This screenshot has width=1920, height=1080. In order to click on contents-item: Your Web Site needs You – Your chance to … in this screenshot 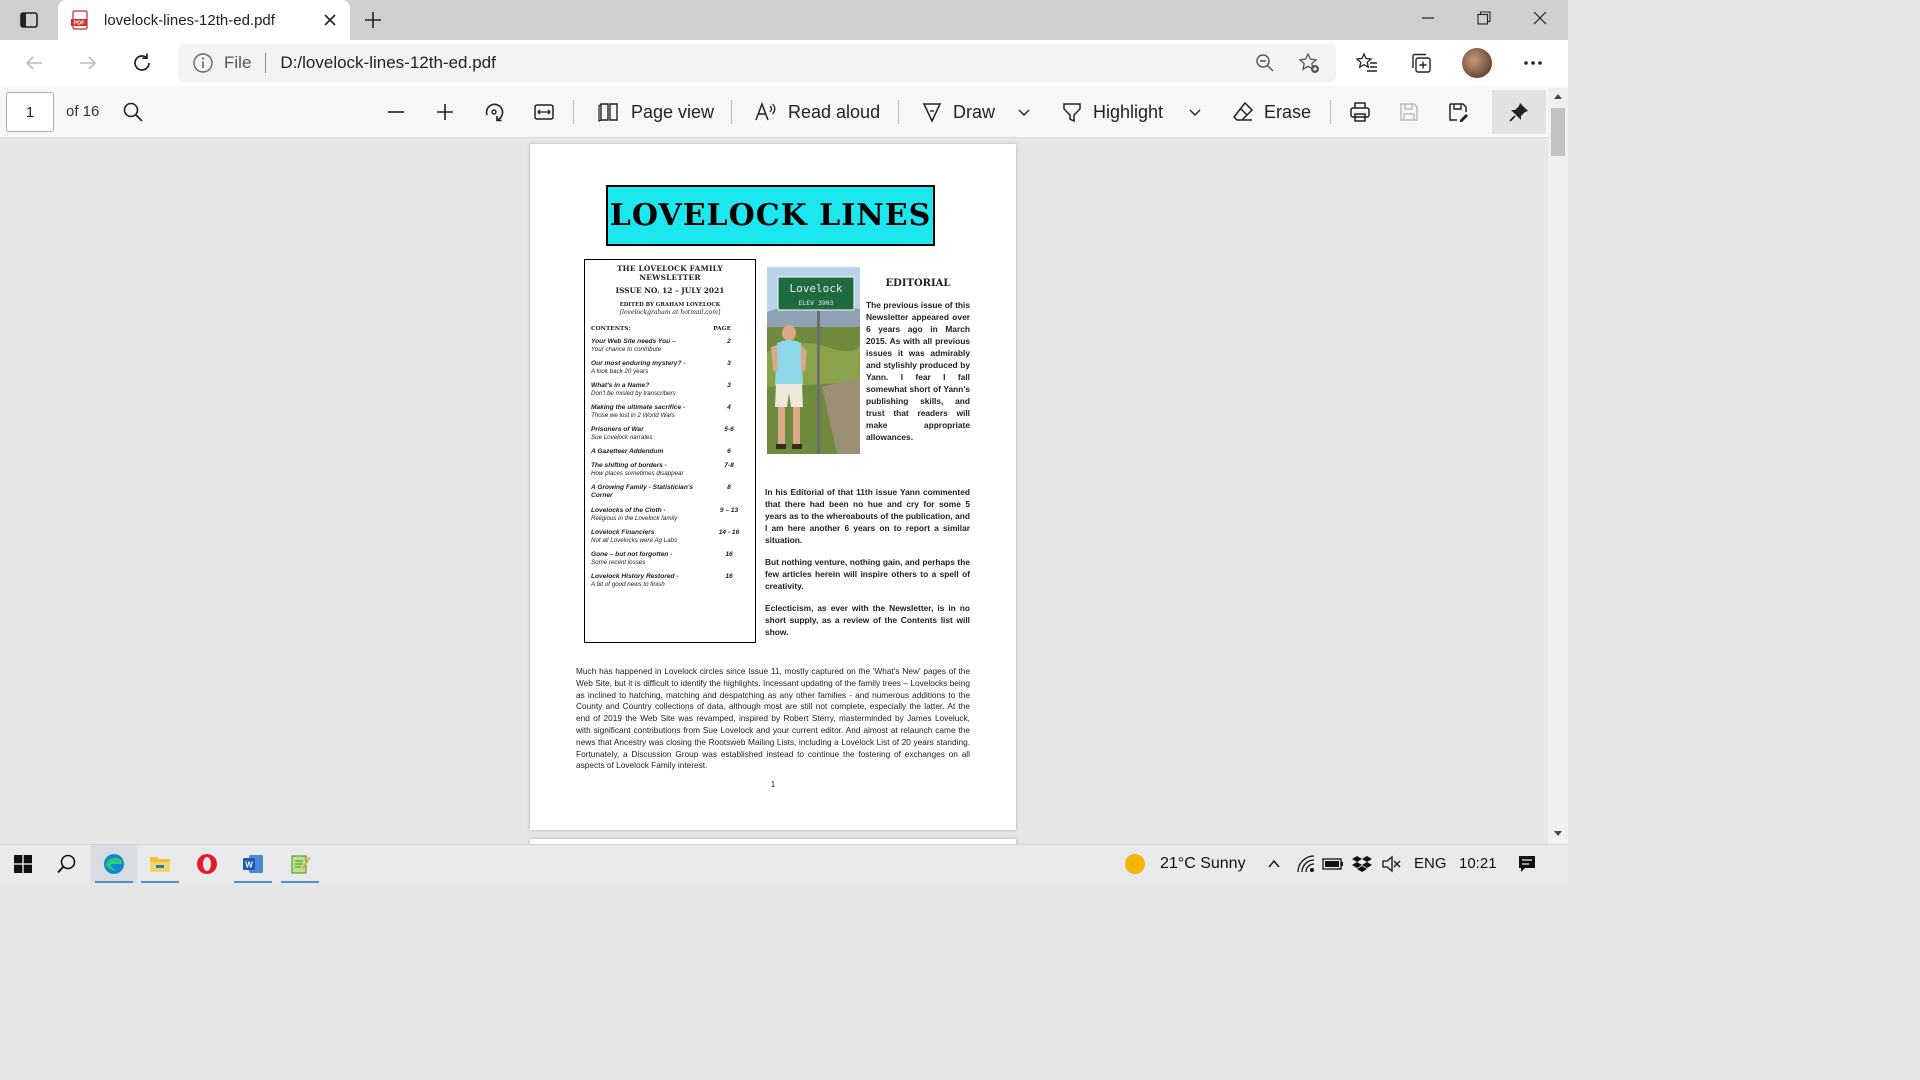, I will do `click(670, 346)`.